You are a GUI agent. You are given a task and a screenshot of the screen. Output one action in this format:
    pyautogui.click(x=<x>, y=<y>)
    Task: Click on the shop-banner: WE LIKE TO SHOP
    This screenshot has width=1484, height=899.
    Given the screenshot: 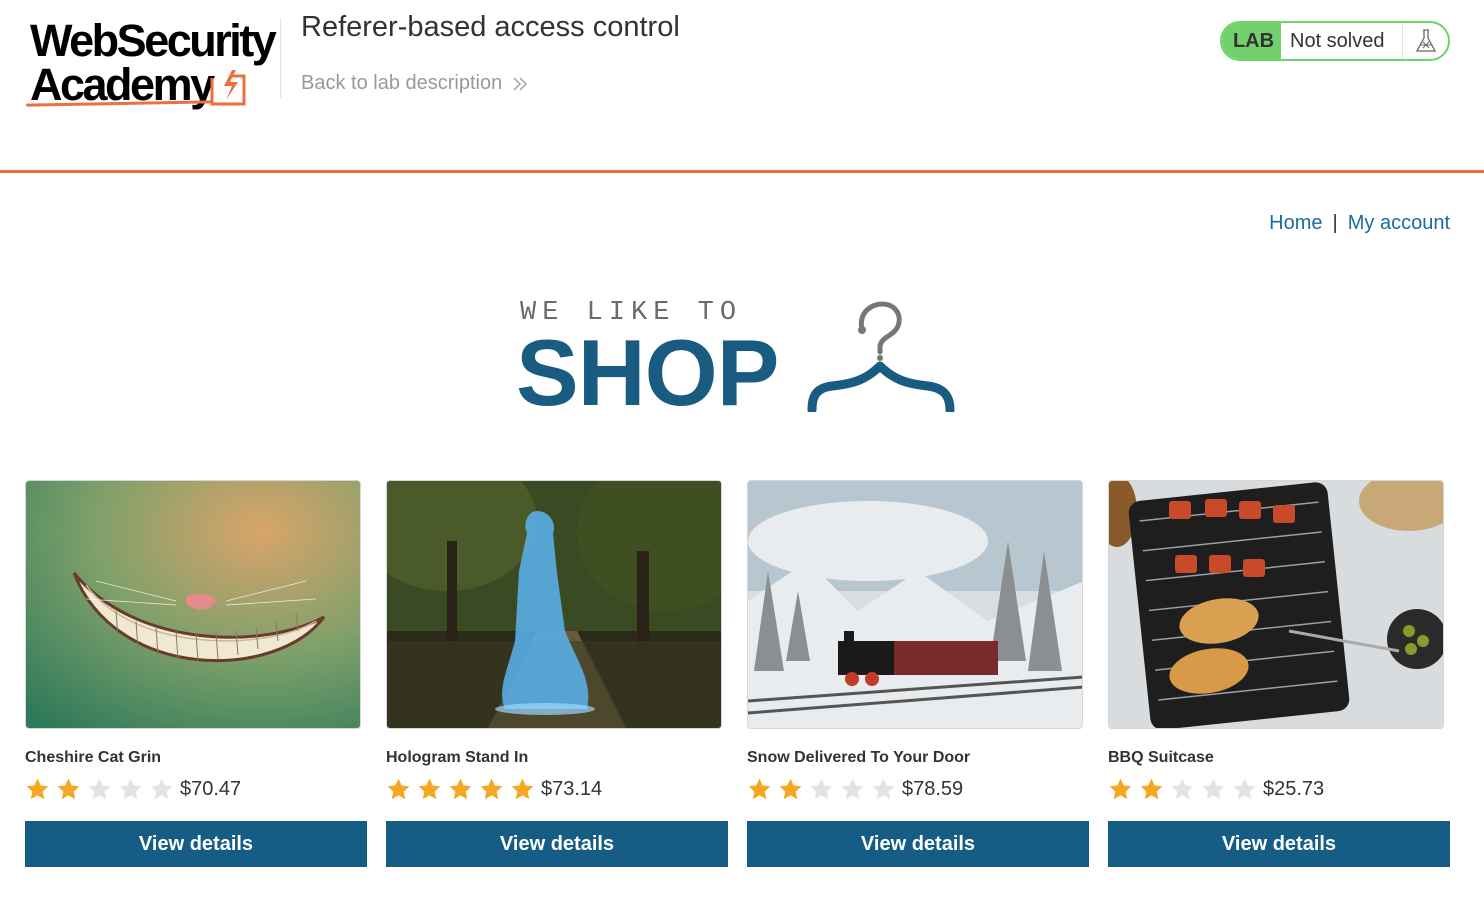 What is the action you would take?
    pyautogui.click(x=738, y=360)
    